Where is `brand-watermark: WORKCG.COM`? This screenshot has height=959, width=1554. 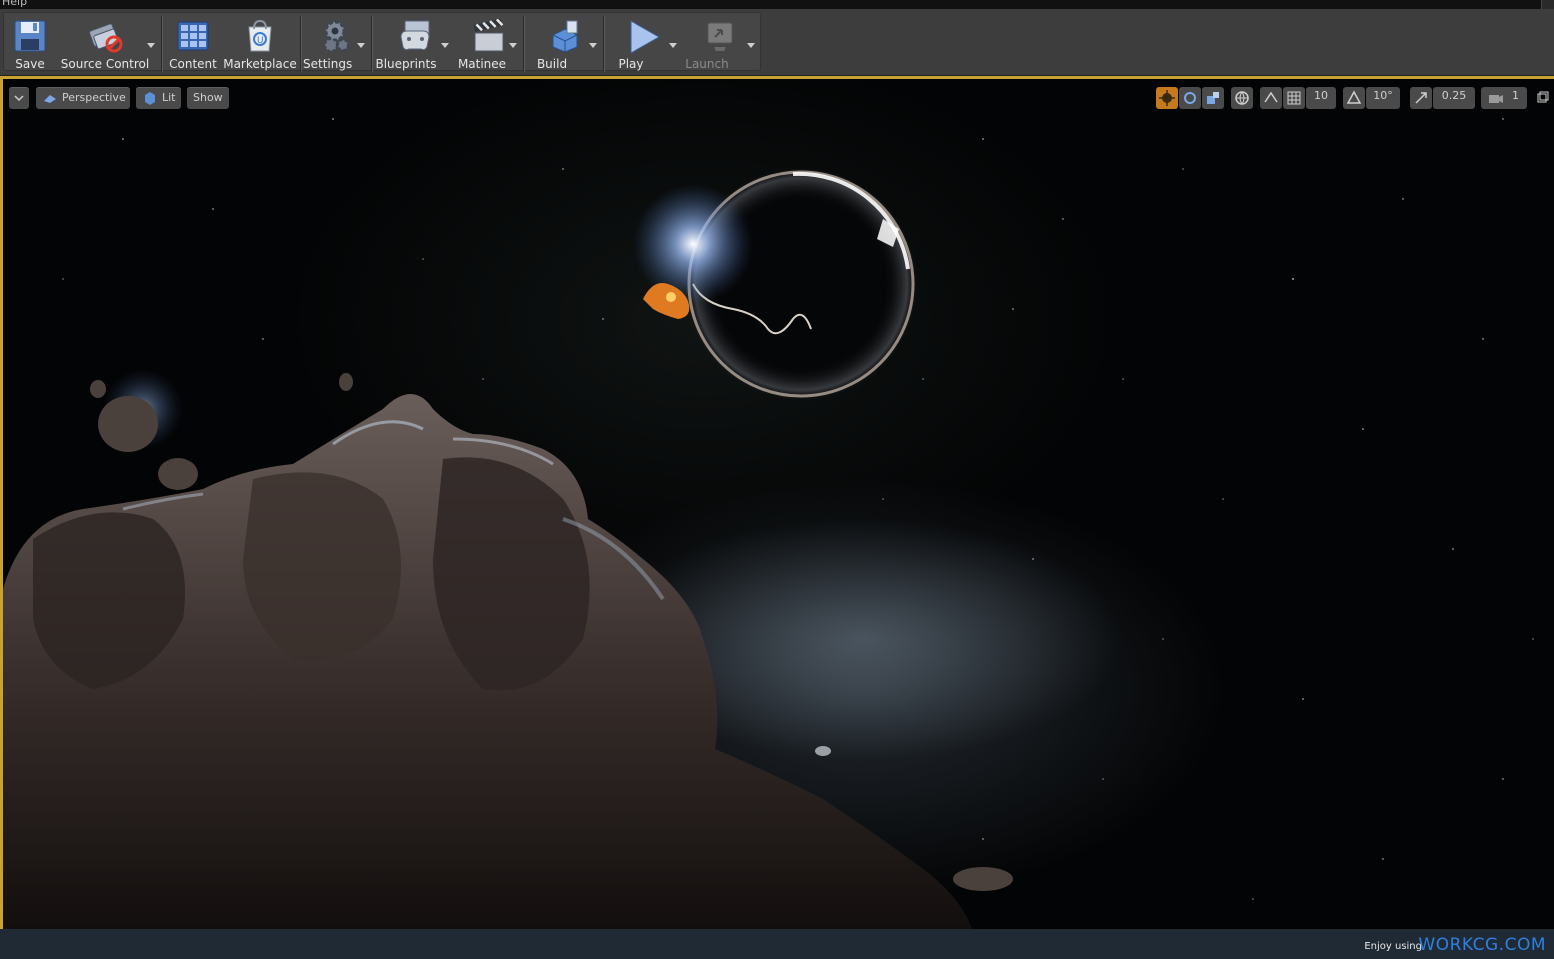 brand-watermark: WORKCG.COM is located at coordinates (1482, 945).